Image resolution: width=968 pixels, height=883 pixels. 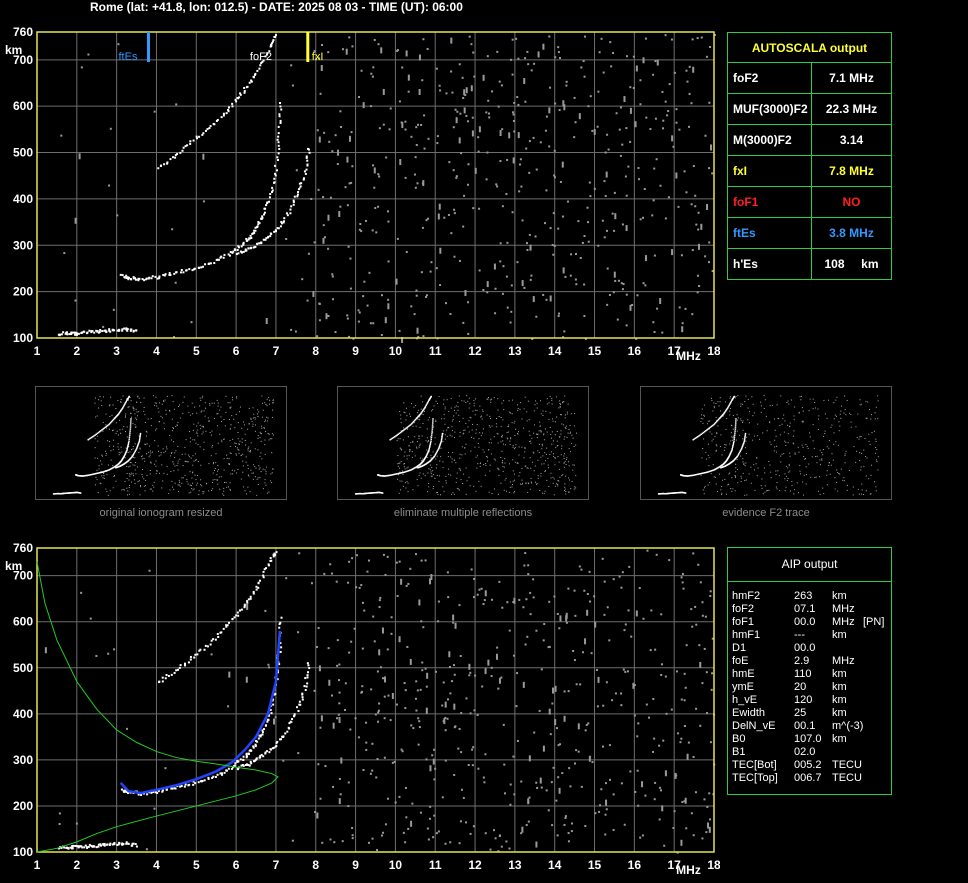 I want to click on profile-line, so click(x=200, y=712).